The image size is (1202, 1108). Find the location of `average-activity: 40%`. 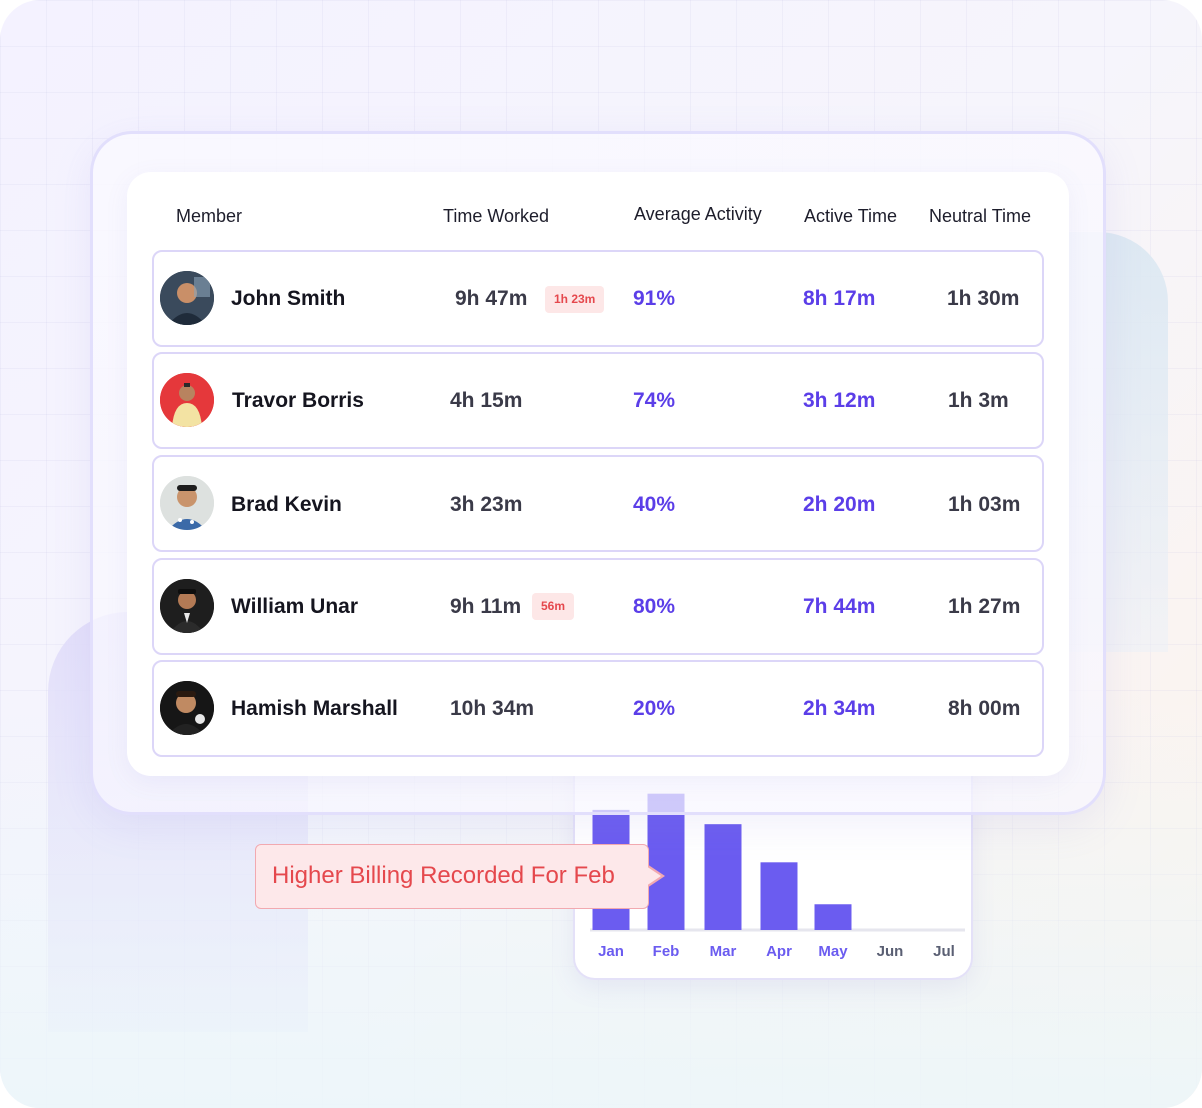

average-activity: 40% is located at coordinates (654, 504).